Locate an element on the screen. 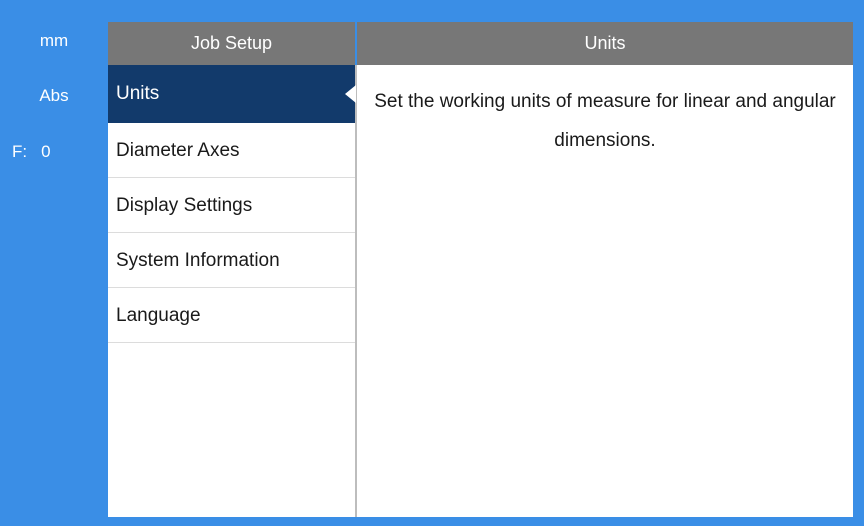  status-column: mm Abs F: 0 is located at coordinates (54, 263).